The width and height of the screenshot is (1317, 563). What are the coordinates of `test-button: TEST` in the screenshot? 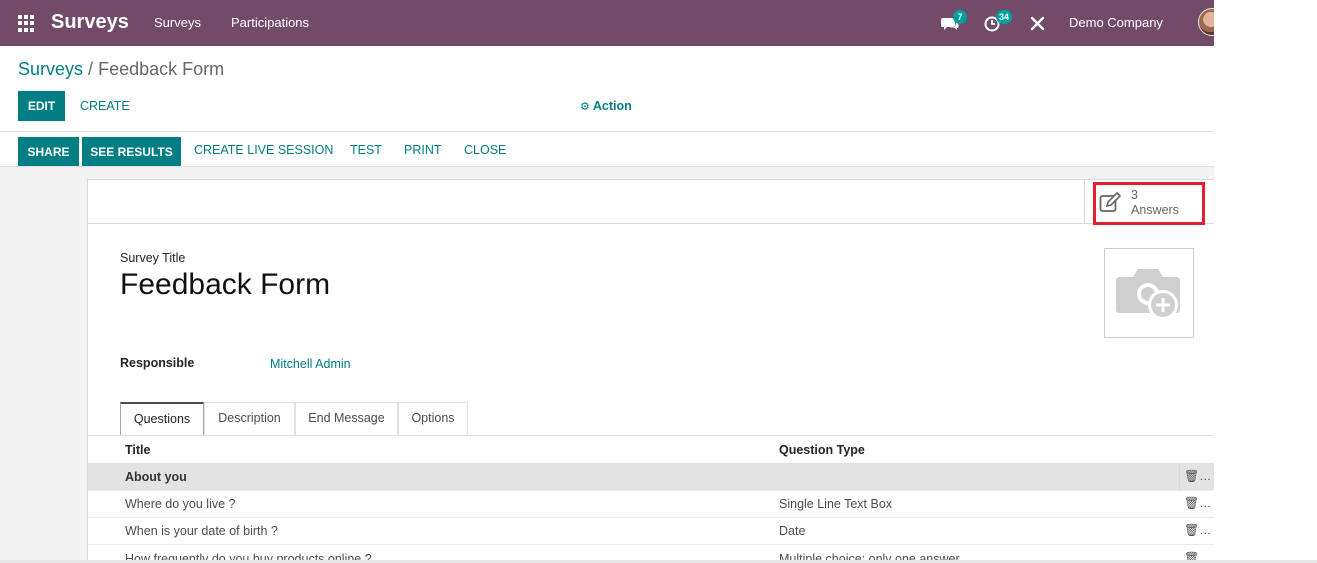 It's located at (366, 150).